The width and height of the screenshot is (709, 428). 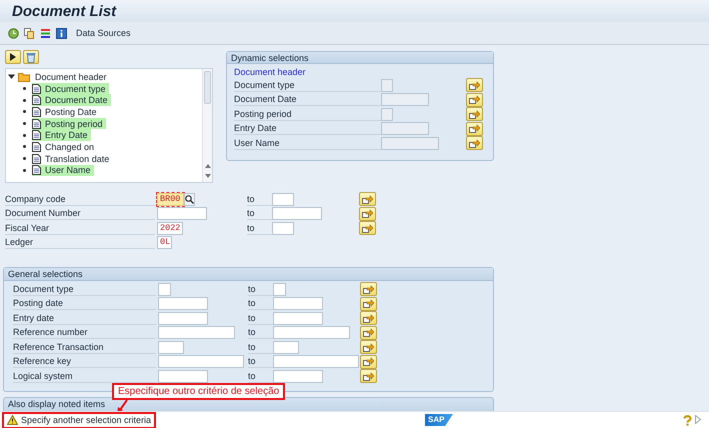 I want to click on field-label: User Name, so click(x=307, y=143).